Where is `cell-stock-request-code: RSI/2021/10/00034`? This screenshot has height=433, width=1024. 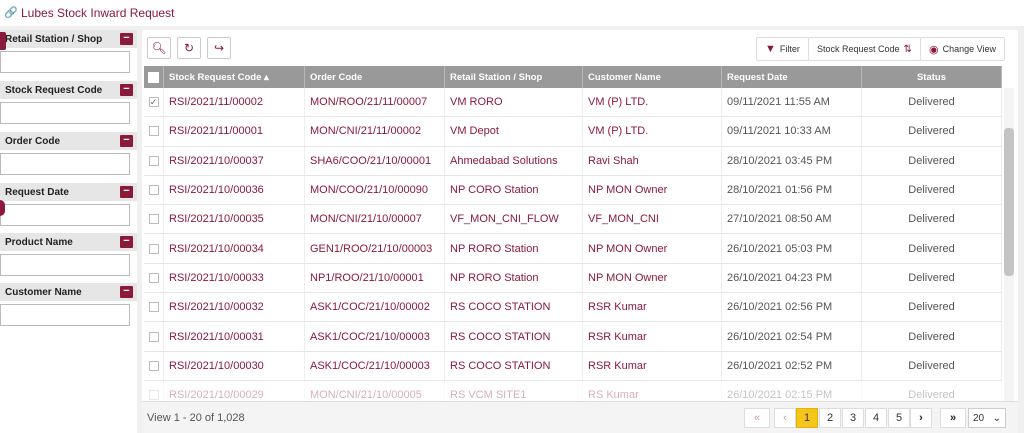
cell-stock-request-code: RSI/2021/10/00034 is located at coordinates (234, 248).